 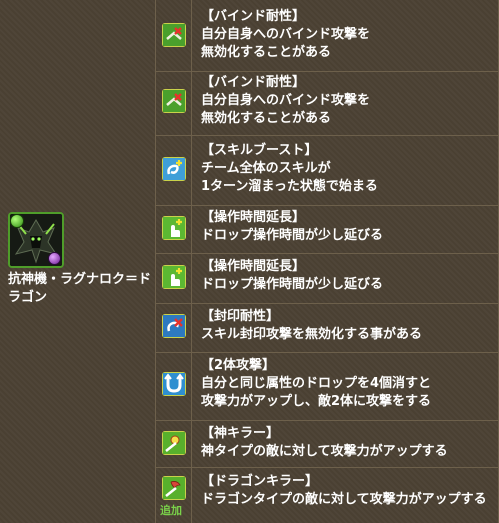 What do you see at coordinates (28, 297) in the screenshot?
I see `monster-name-line-2: ラゴン` at bounding box center [28, 297].